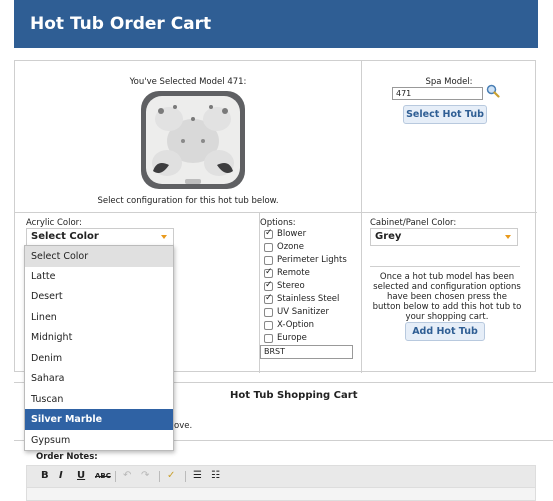 This screenshot has height=501, width=553. What do you see at coordinates (99, 337) in the screenshot?
I see `dropdown-option: Midnight` at bounding box center [99, 337].